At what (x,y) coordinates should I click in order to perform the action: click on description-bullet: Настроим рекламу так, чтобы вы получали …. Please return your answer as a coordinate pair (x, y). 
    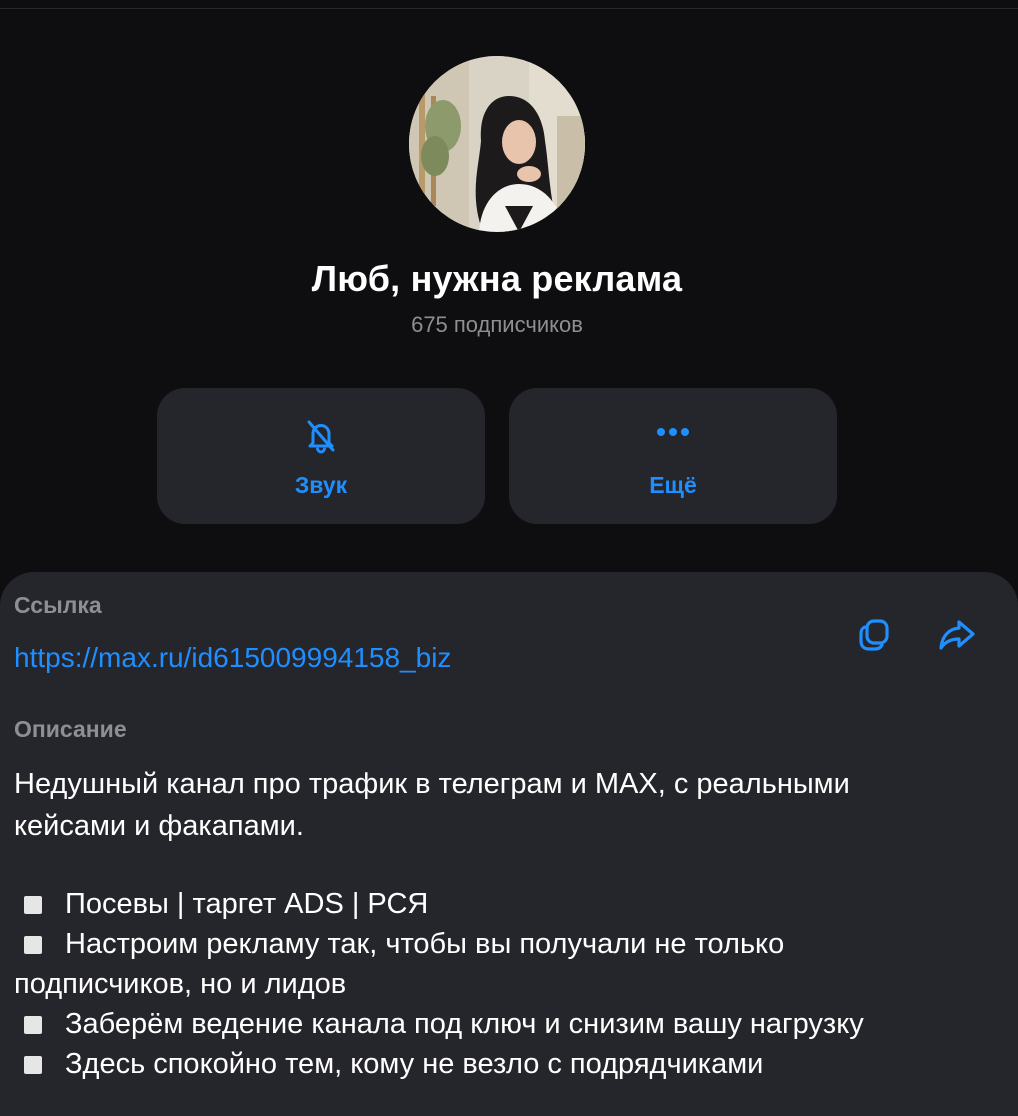
    Looking at the image, I should click on (399, 944).